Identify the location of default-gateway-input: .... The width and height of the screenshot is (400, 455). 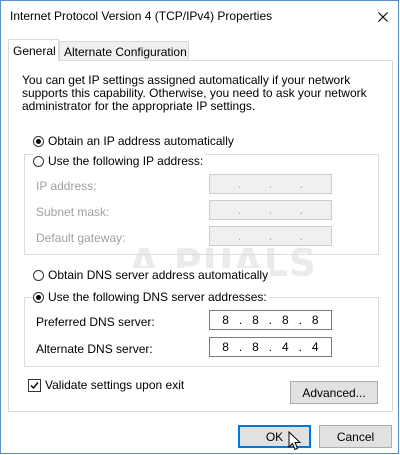
(270, 236).